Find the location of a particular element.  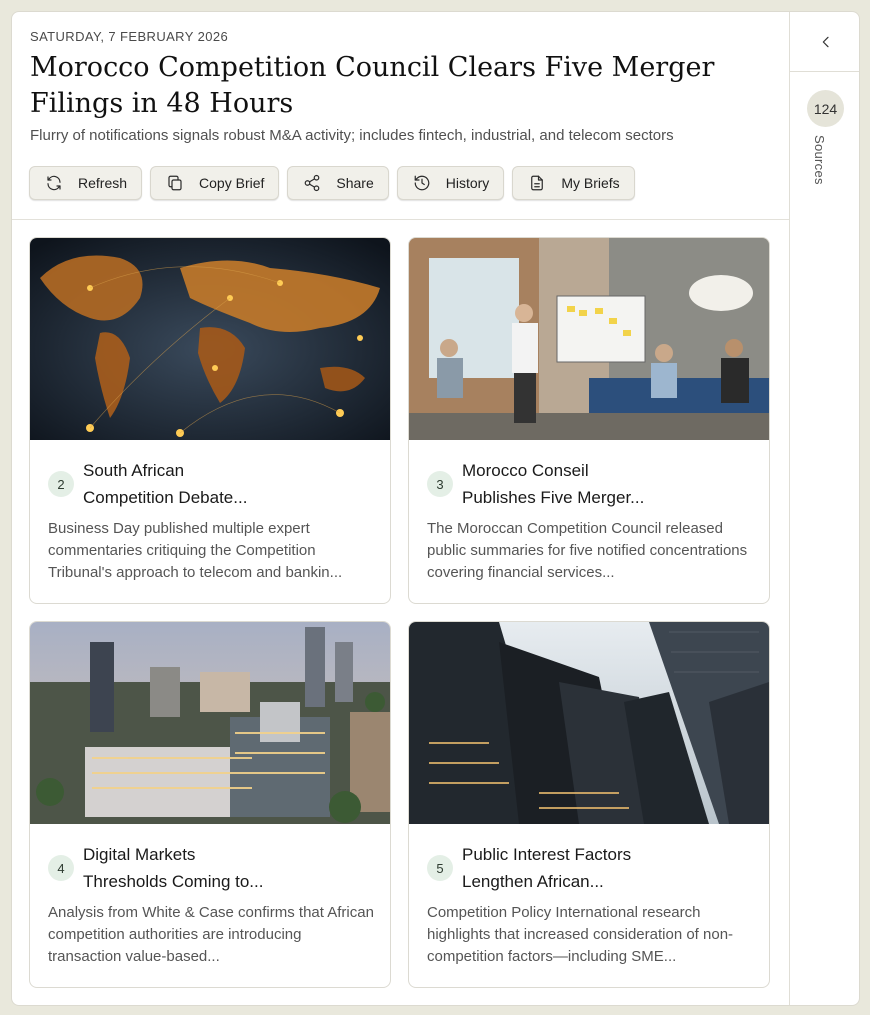

my-briefs-button: My Briefs is located at coordinates (573, 183).